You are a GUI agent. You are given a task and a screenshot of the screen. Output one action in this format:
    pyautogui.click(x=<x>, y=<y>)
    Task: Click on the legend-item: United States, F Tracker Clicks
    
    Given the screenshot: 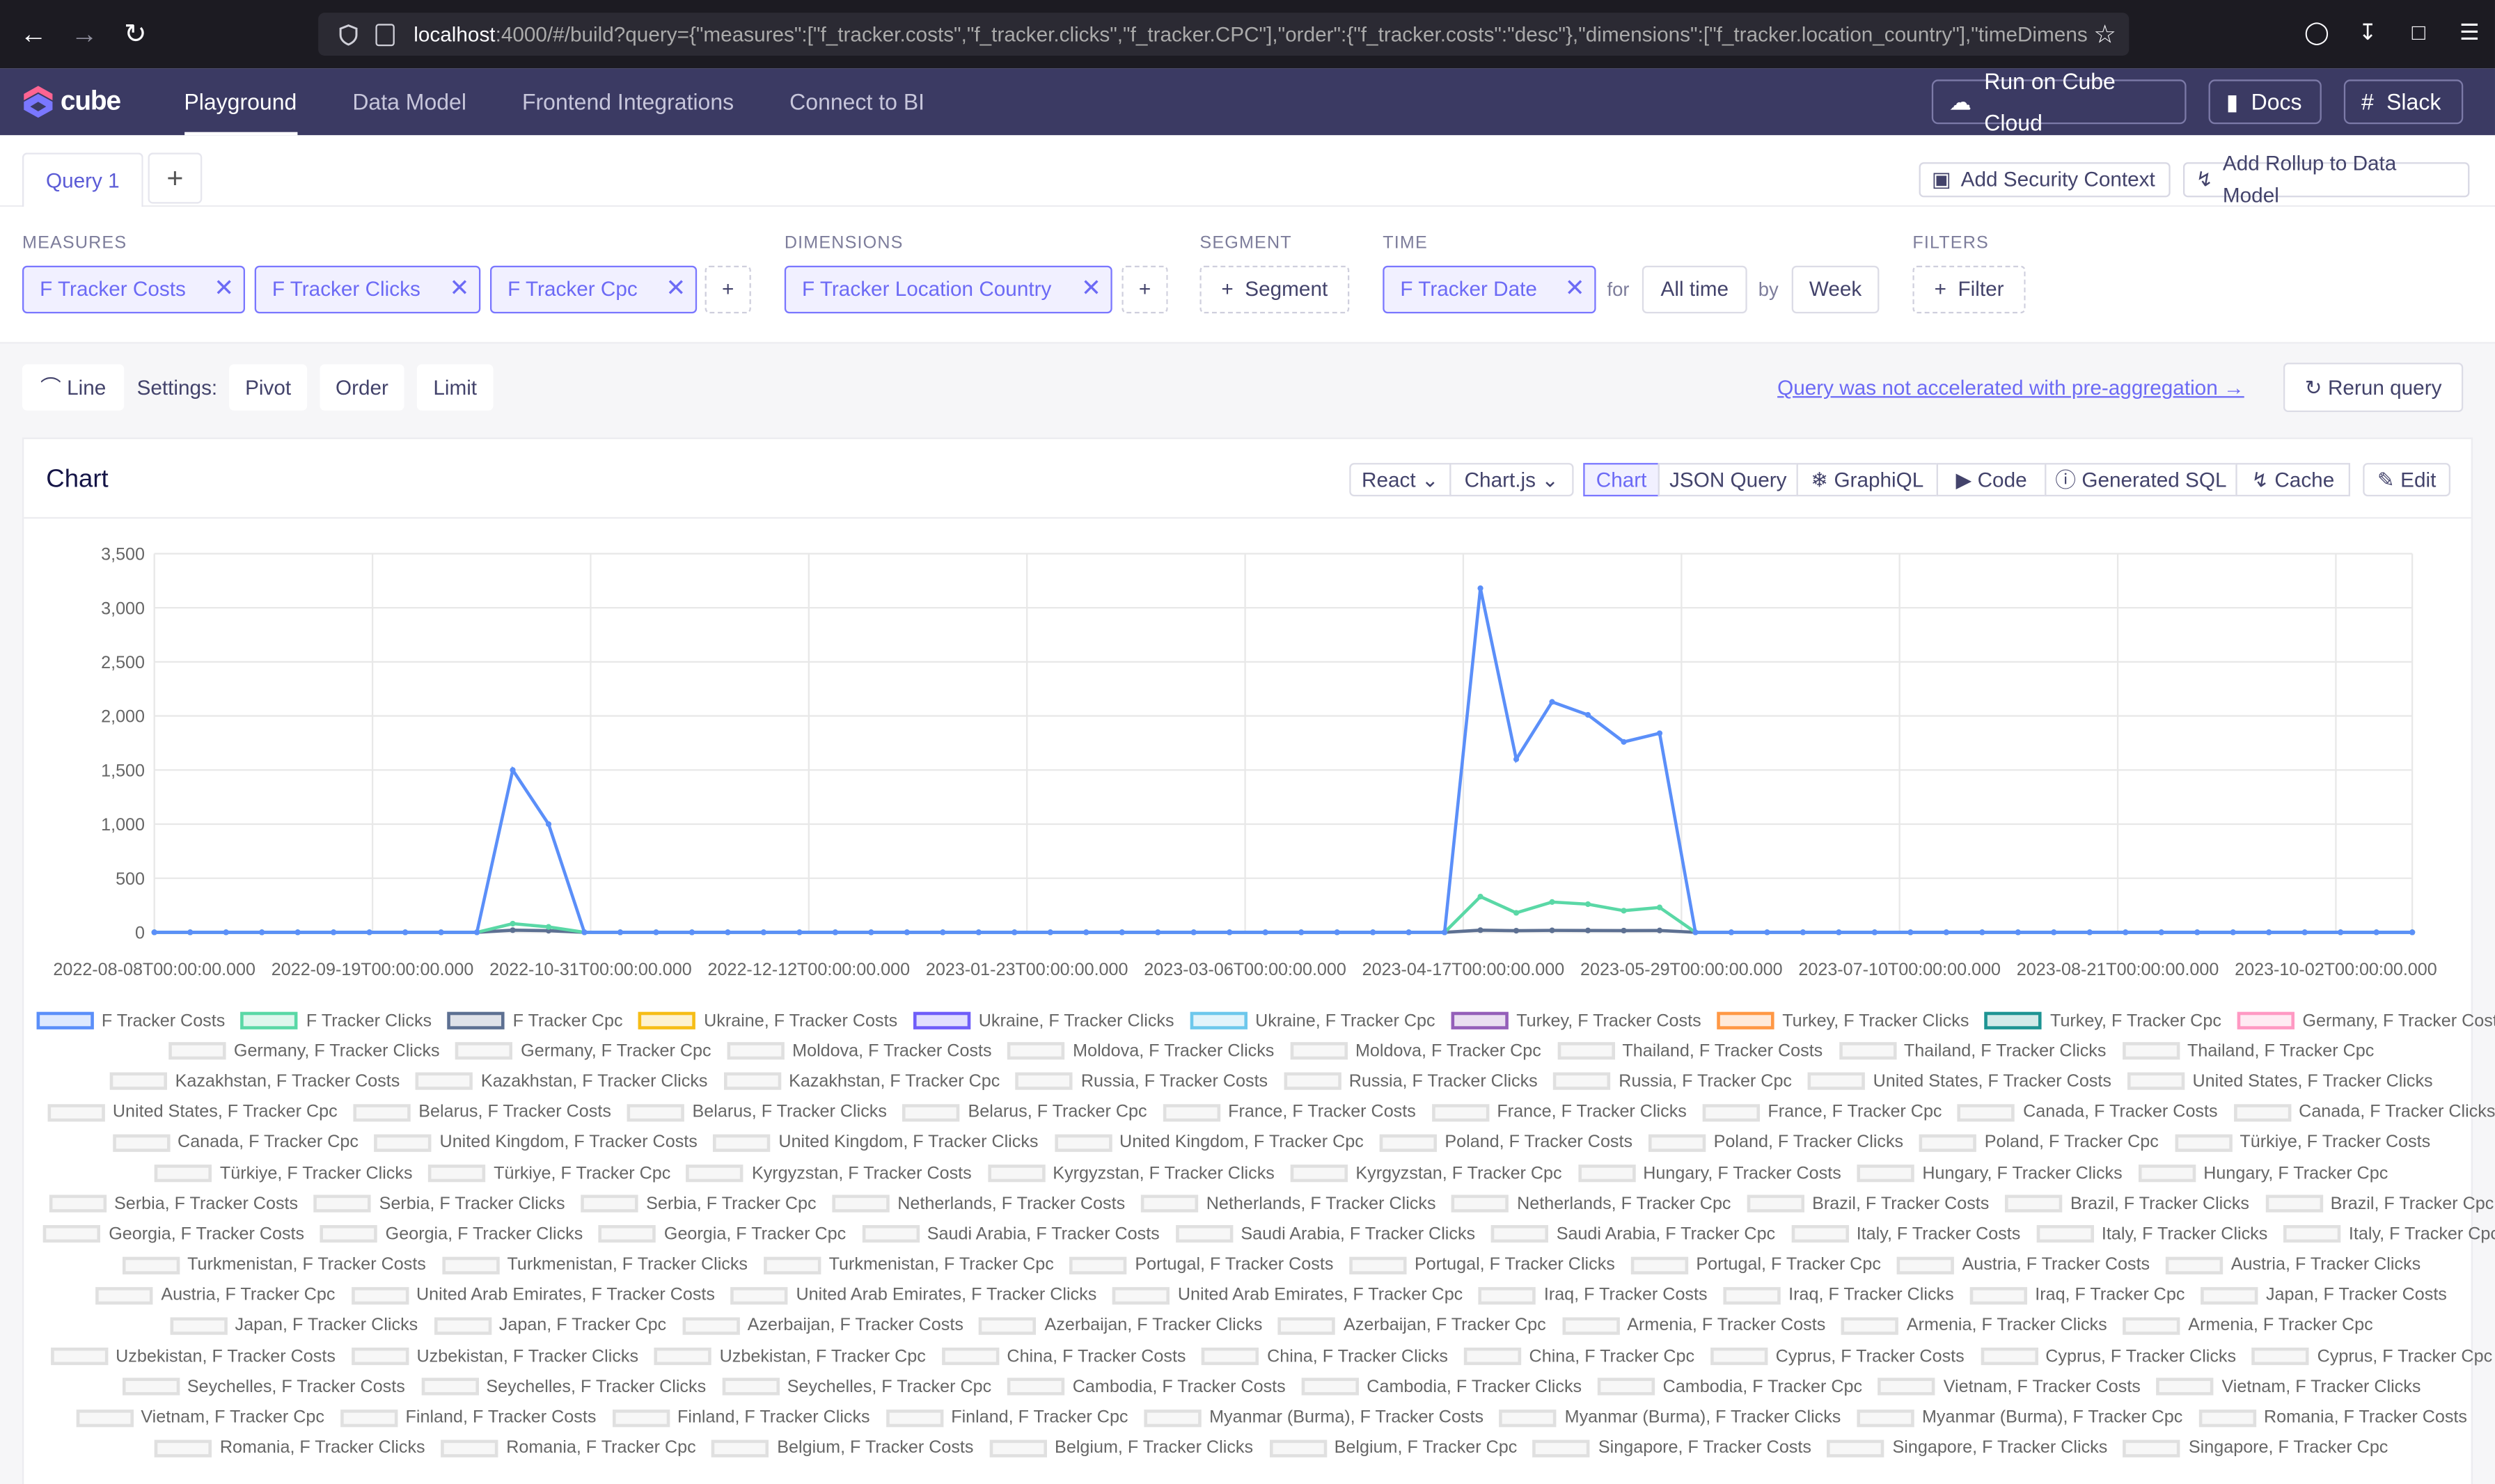 What is the action you would take?
    pyautogui.click(x=2280, y=1081)
    